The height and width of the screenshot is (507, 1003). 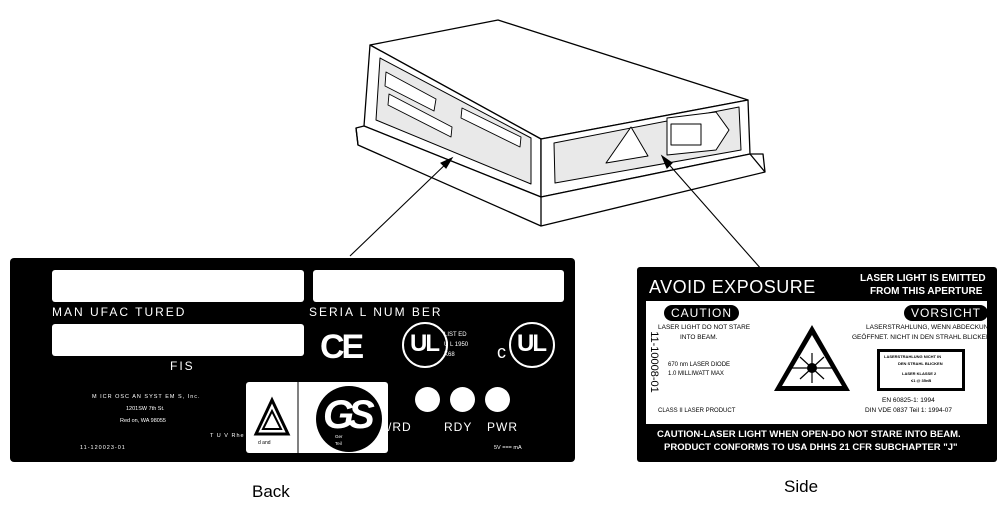 I want to click on gs-mark-text: GS, so click(x=349, y=415).